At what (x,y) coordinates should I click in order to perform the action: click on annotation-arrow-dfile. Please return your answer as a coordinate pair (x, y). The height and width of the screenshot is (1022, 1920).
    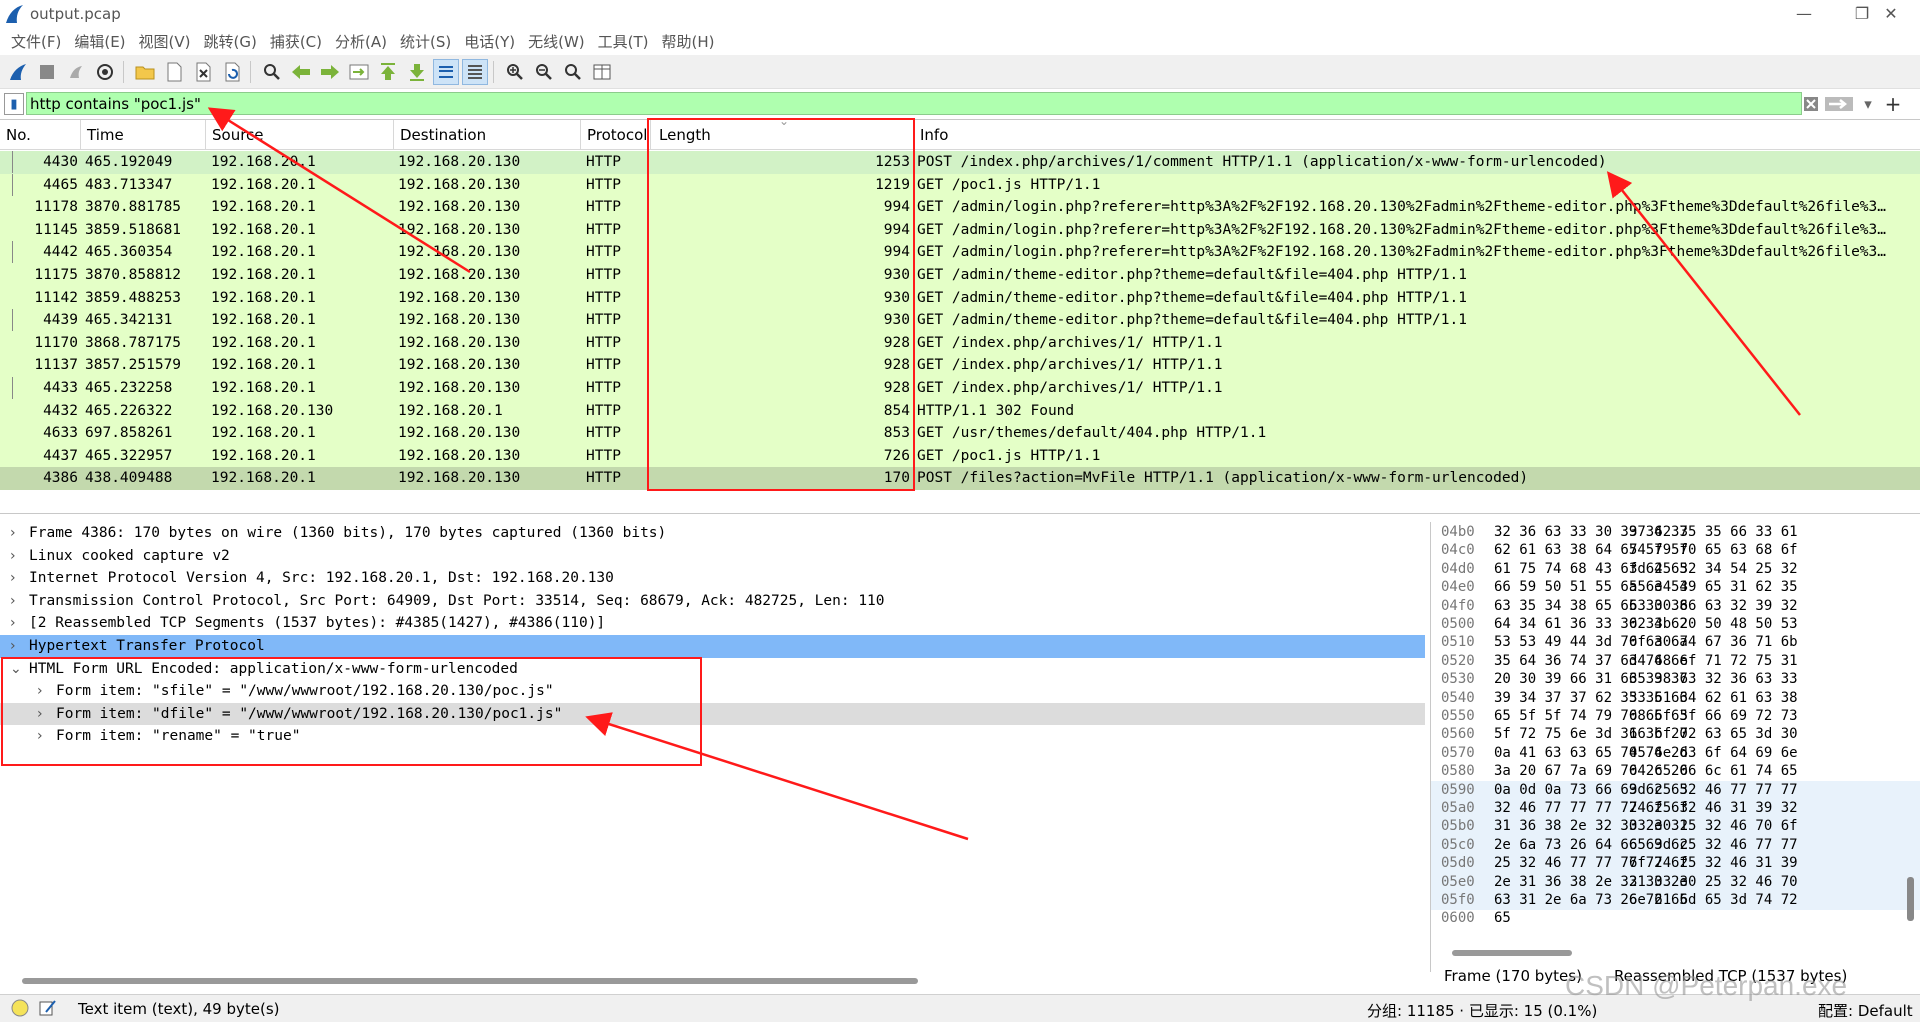
    Looking at the image, I should click on (777, 776).